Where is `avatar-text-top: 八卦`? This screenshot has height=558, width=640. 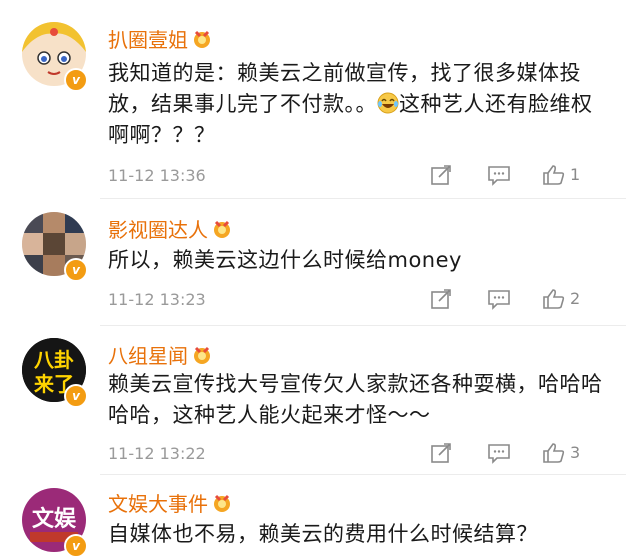
avatar-text-top: 八卦 is located at coordinates (54, 360).